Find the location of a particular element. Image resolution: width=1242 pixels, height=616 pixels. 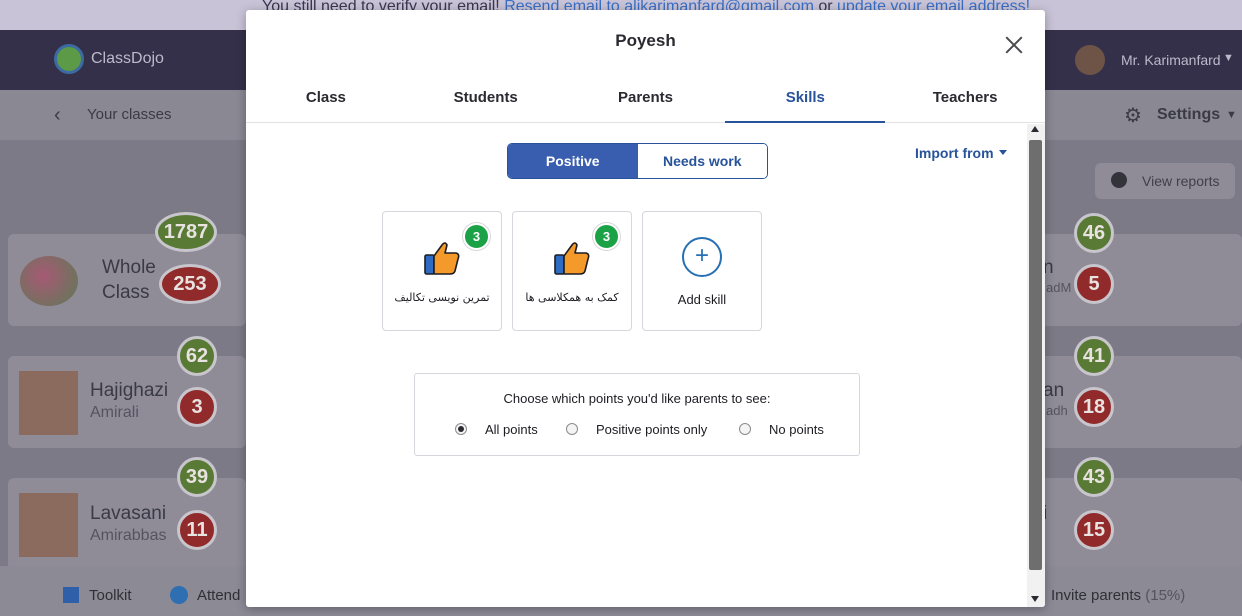

needs-work-segment-button: Needs work is located at coordinates (702, 161).